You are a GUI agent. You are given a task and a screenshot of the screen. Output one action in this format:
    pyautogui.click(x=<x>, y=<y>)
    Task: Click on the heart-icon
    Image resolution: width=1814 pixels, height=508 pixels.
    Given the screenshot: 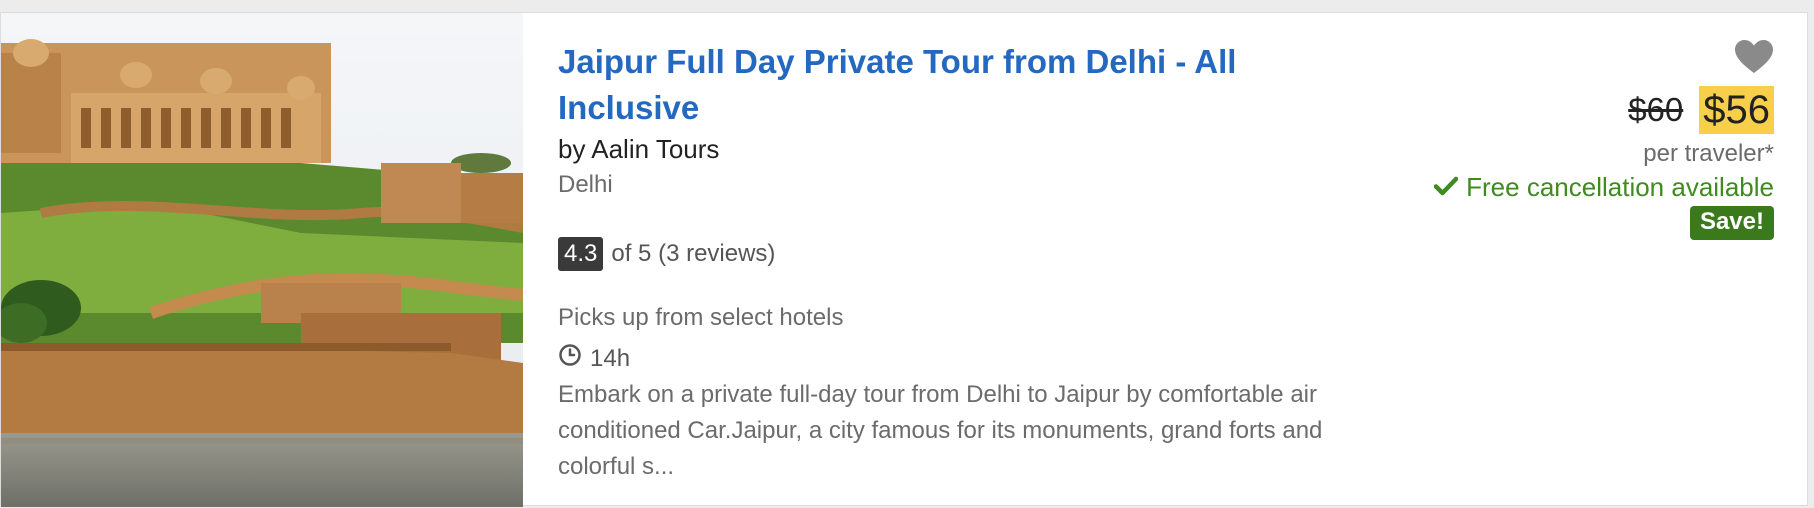 What is the action you would take?
    pyautogui.click(x=1754, y=56)
    